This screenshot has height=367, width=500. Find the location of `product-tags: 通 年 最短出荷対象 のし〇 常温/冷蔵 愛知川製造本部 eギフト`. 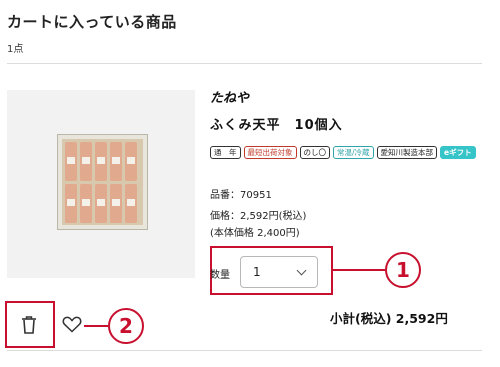

product-tags: 通 年 最短出荷対象 のし〇 常温/冷蔵 愛知川製造本部 eギフト is located at coordinates (345, 152).